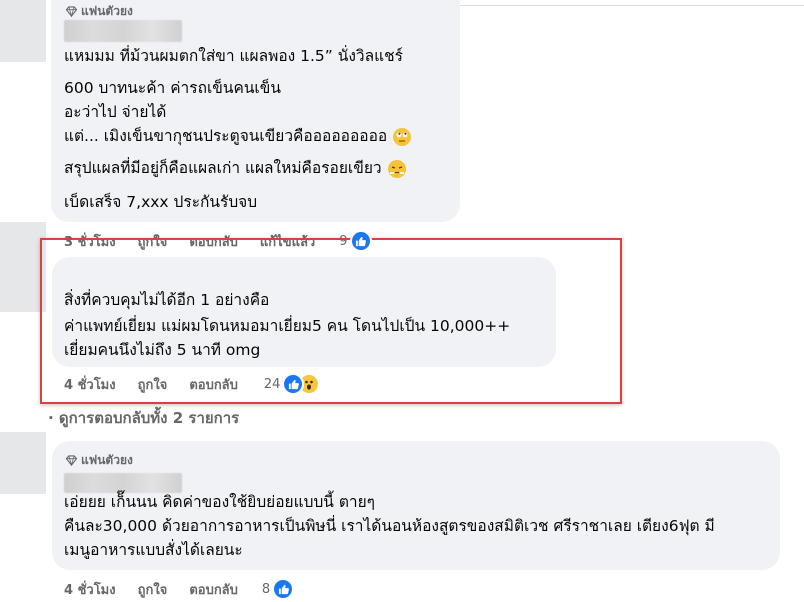 This screenshot has width=804, height=602. I want to click on reaction-count: 8, so click(266, 589).